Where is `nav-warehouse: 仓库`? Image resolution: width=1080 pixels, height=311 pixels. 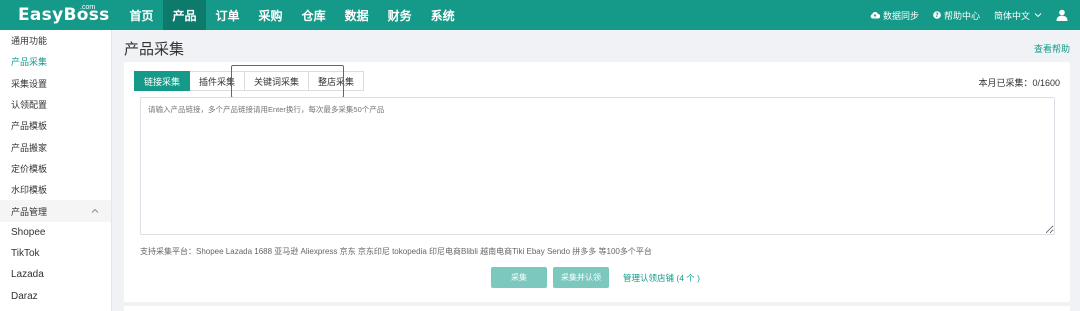
nav-warehouse: 仓库 is located at coordinates (313, 15).